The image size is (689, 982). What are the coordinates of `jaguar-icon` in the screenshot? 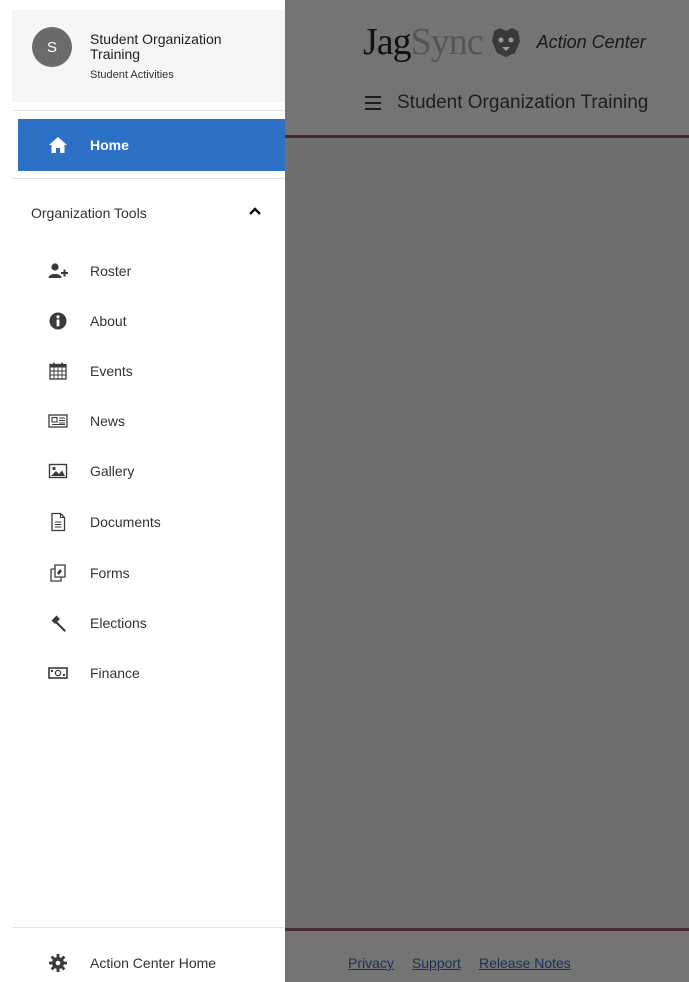 It's located at (505, 42).